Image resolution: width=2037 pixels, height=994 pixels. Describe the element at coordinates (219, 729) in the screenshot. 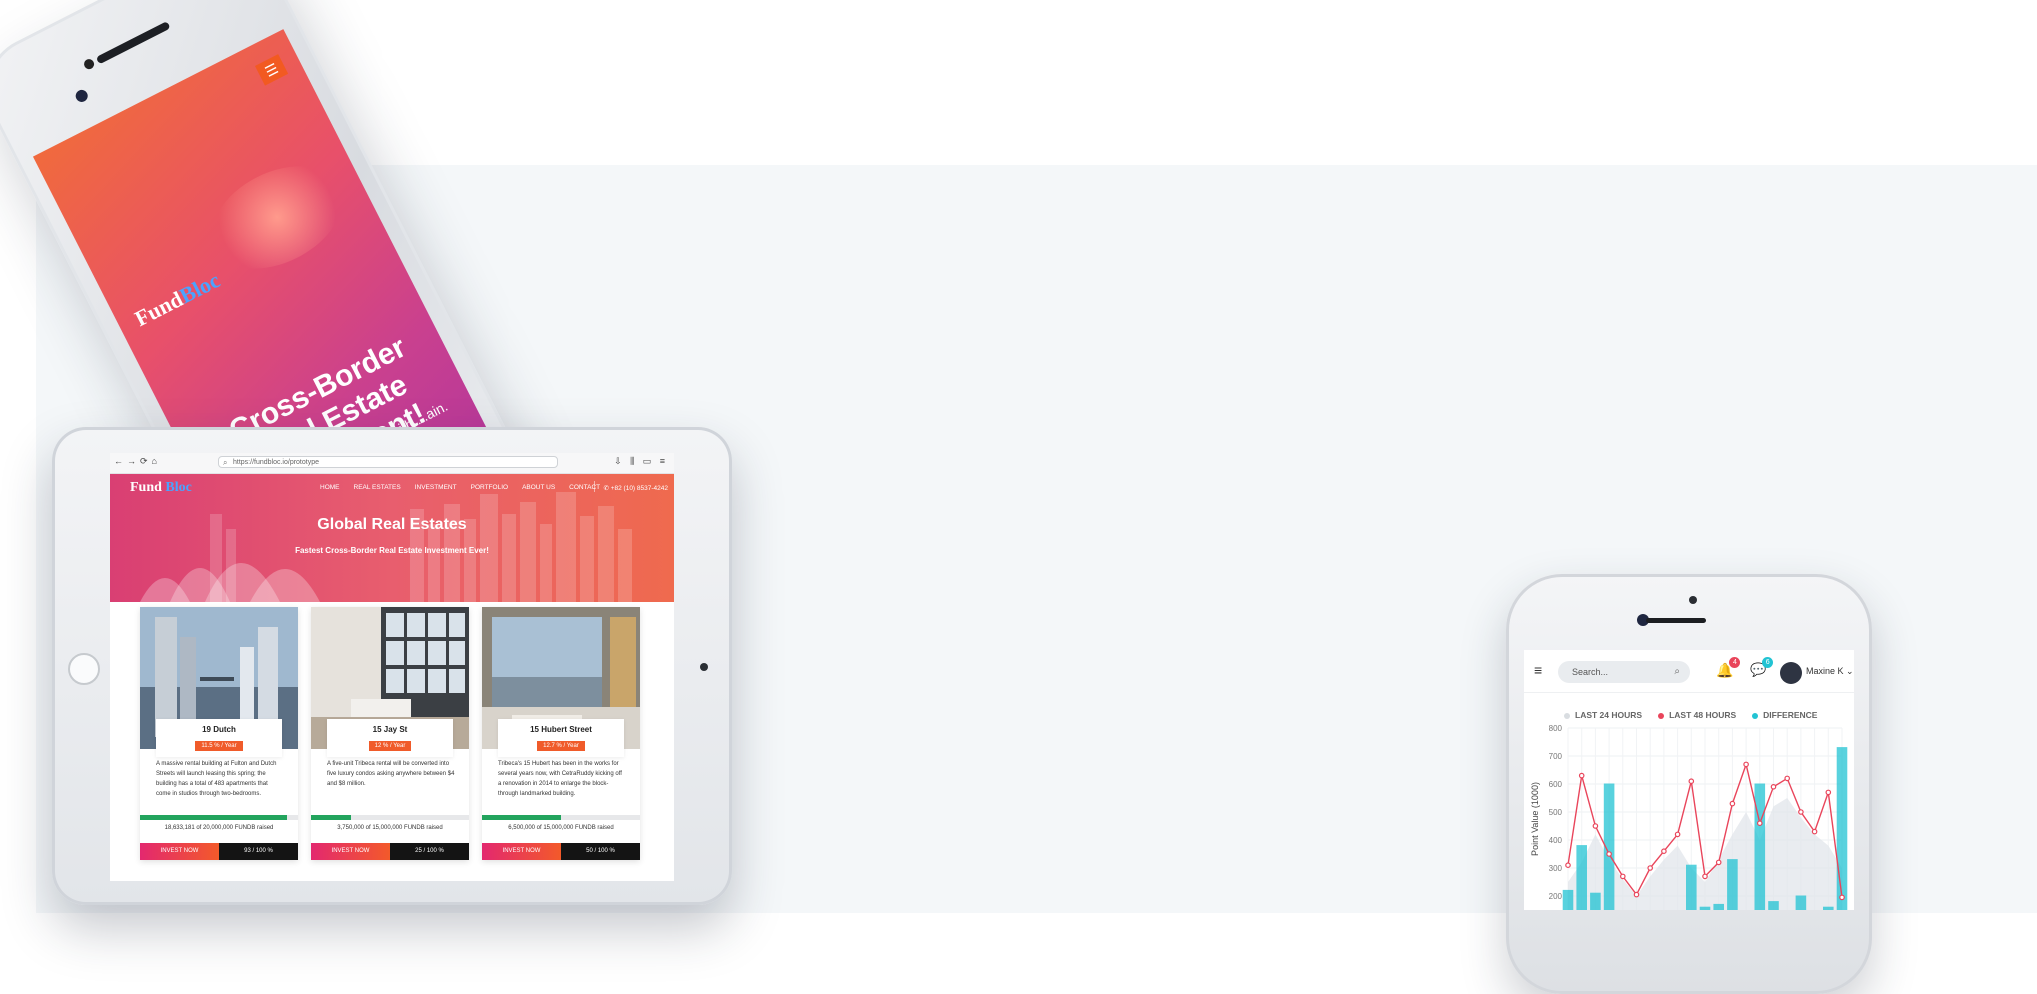

I see `property-name: 19 Dutch` at that location.